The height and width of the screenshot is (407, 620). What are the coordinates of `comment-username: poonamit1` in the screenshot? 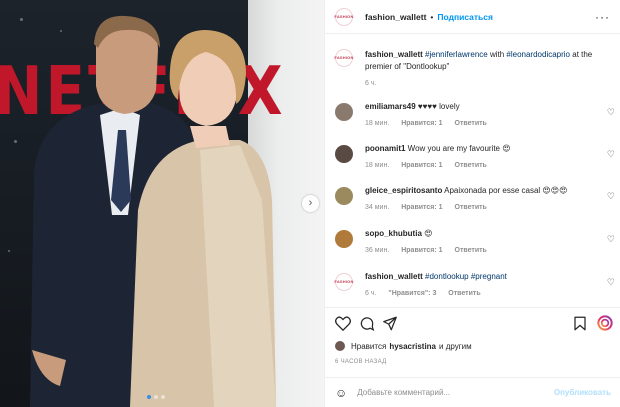 It's located at (385, 148).